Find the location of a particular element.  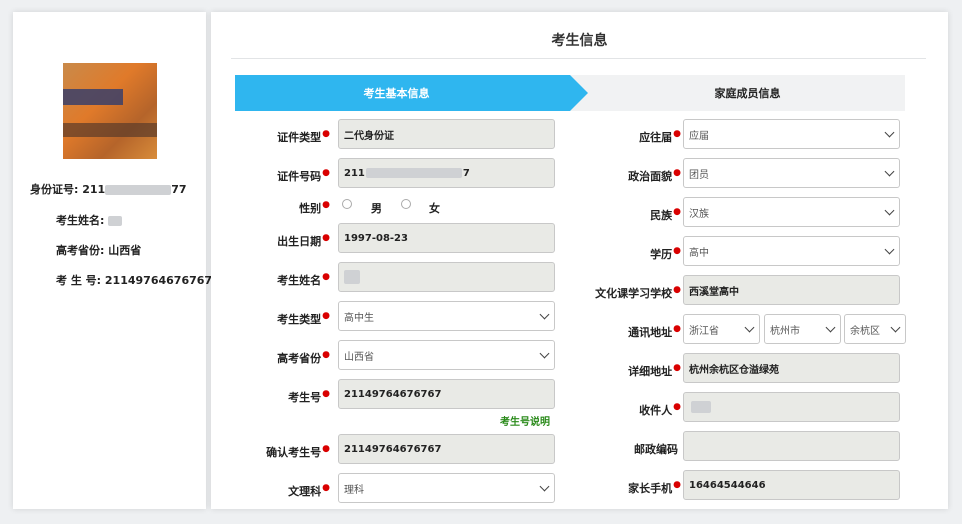

gender-male-label: 男 is located at coordinates (376, 208).